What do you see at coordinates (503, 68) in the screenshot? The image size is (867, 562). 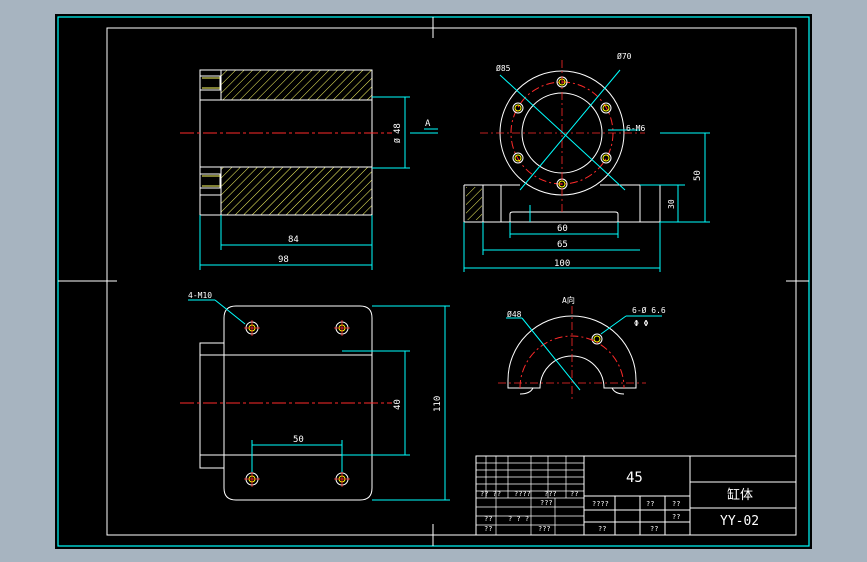 I see `dim-d85: Ø85` at bounding box center [503, 68].